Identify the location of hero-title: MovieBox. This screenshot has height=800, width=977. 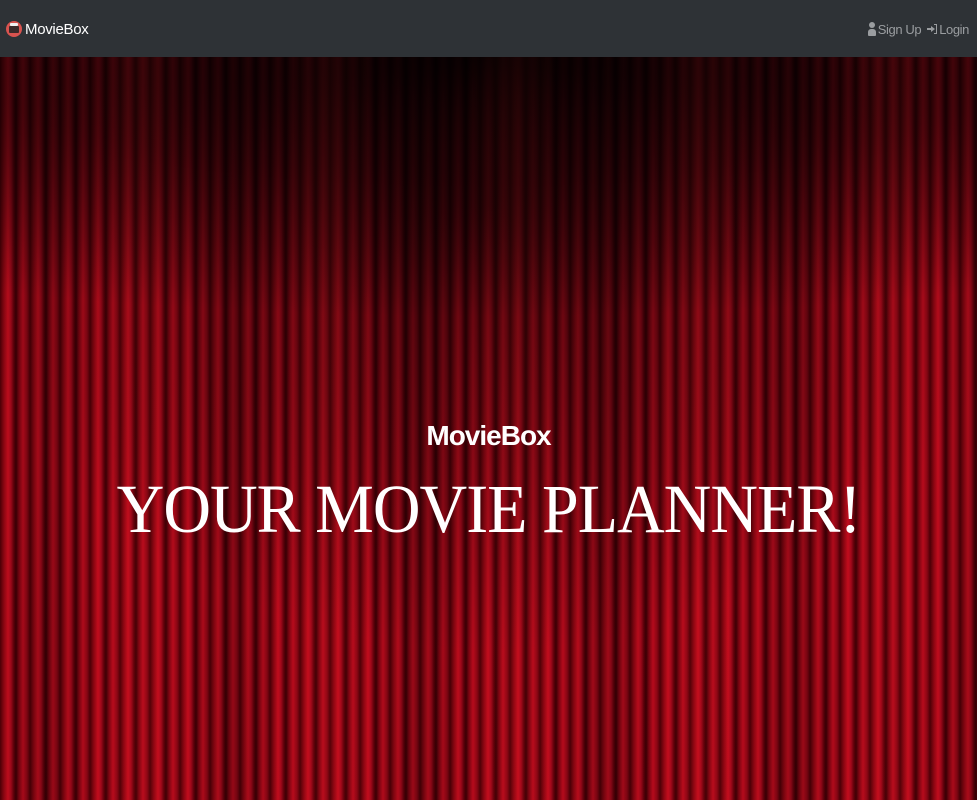
(488, 435).